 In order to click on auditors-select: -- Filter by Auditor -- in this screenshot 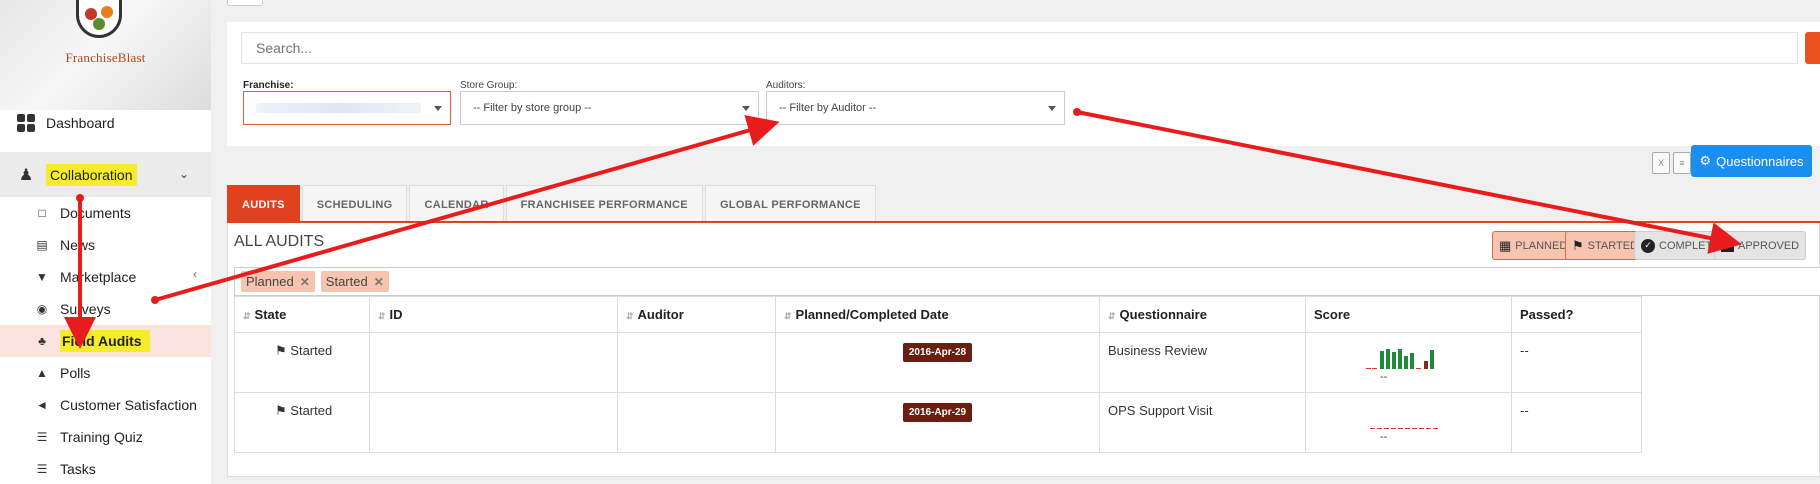, I will do `click(915, 108)`.